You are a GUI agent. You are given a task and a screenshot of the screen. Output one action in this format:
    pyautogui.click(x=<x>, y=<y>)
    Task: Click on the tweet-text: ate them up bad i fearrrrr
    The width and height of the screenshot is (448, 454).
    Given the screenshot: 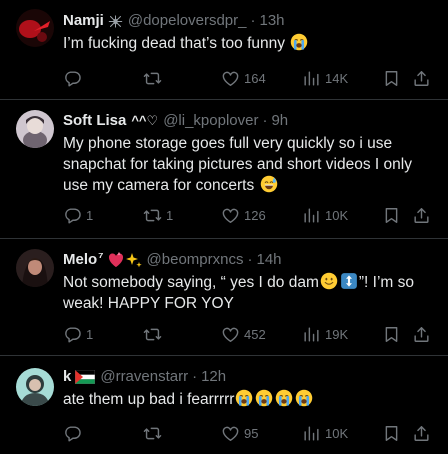 What is the action you would take?
    pyautogui.click(x=249, y=399)
    